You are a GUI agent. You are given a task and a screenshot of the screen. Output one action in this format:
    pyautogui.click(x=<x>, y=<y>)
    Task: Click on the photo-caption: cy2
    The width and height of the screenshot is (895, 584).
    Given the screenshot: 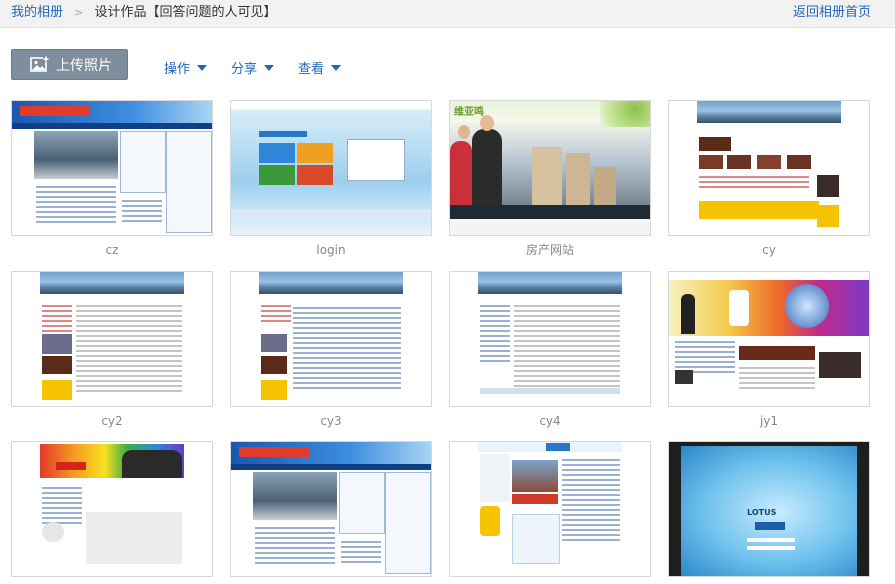 What is the action you would take?
    pyautogui.click(x=112, y=421)
    